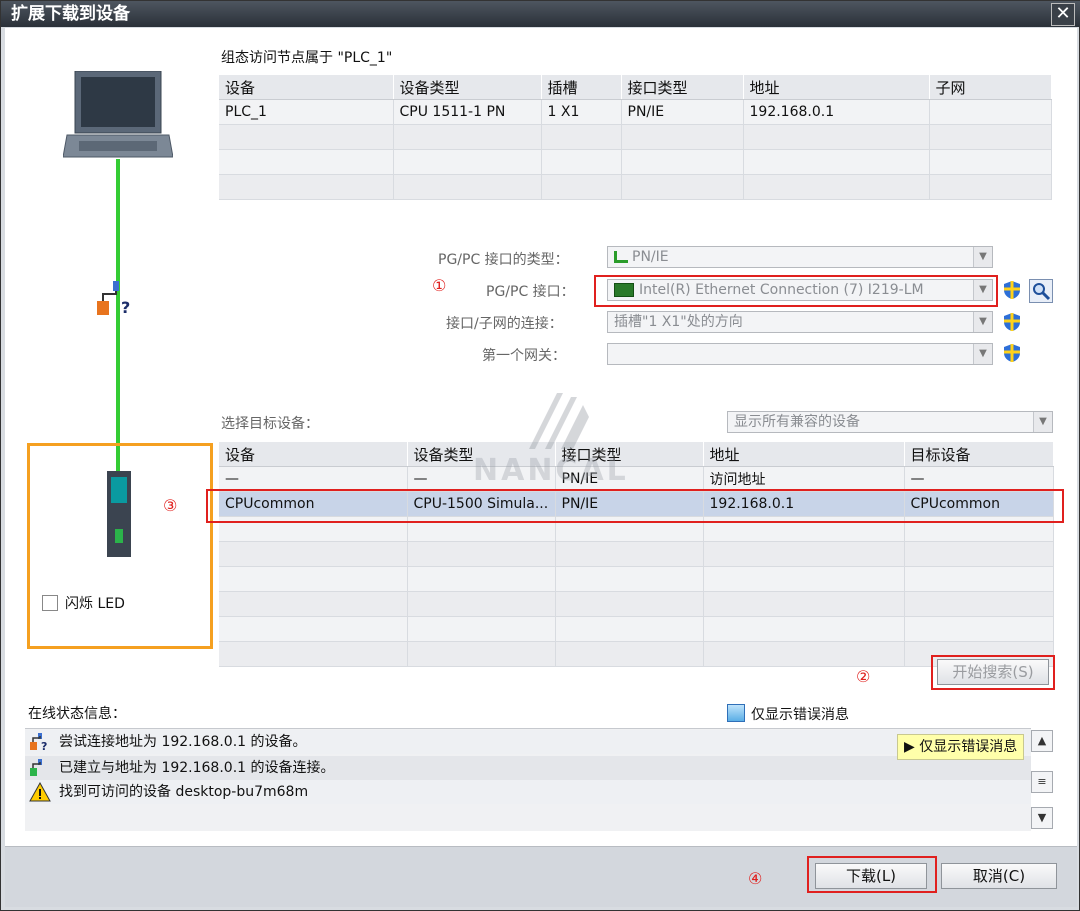 The height and width of the screenshot is (911, 1080). I want to click on laptop-icon, so click(118, 114).